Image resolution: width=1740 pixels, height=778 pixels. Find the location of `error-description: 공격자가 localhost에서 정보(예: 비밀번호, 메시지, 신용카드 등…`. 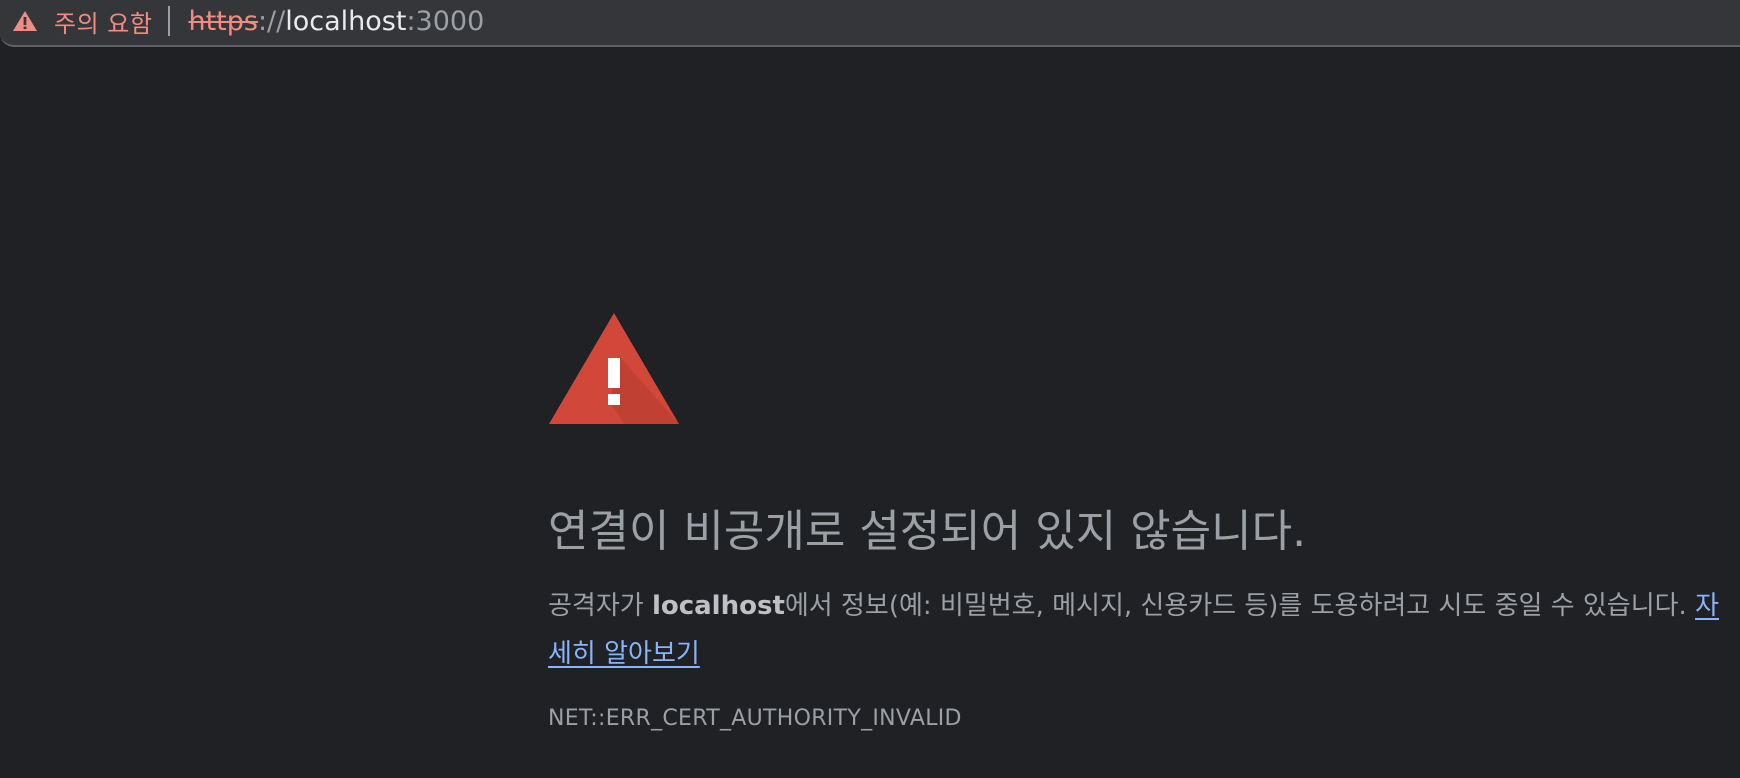

error-description: 공격자가 localhost에서 정보(예: 비밀번호, 메시지, 신용카드 등… is located at coordinates (1140, 630).